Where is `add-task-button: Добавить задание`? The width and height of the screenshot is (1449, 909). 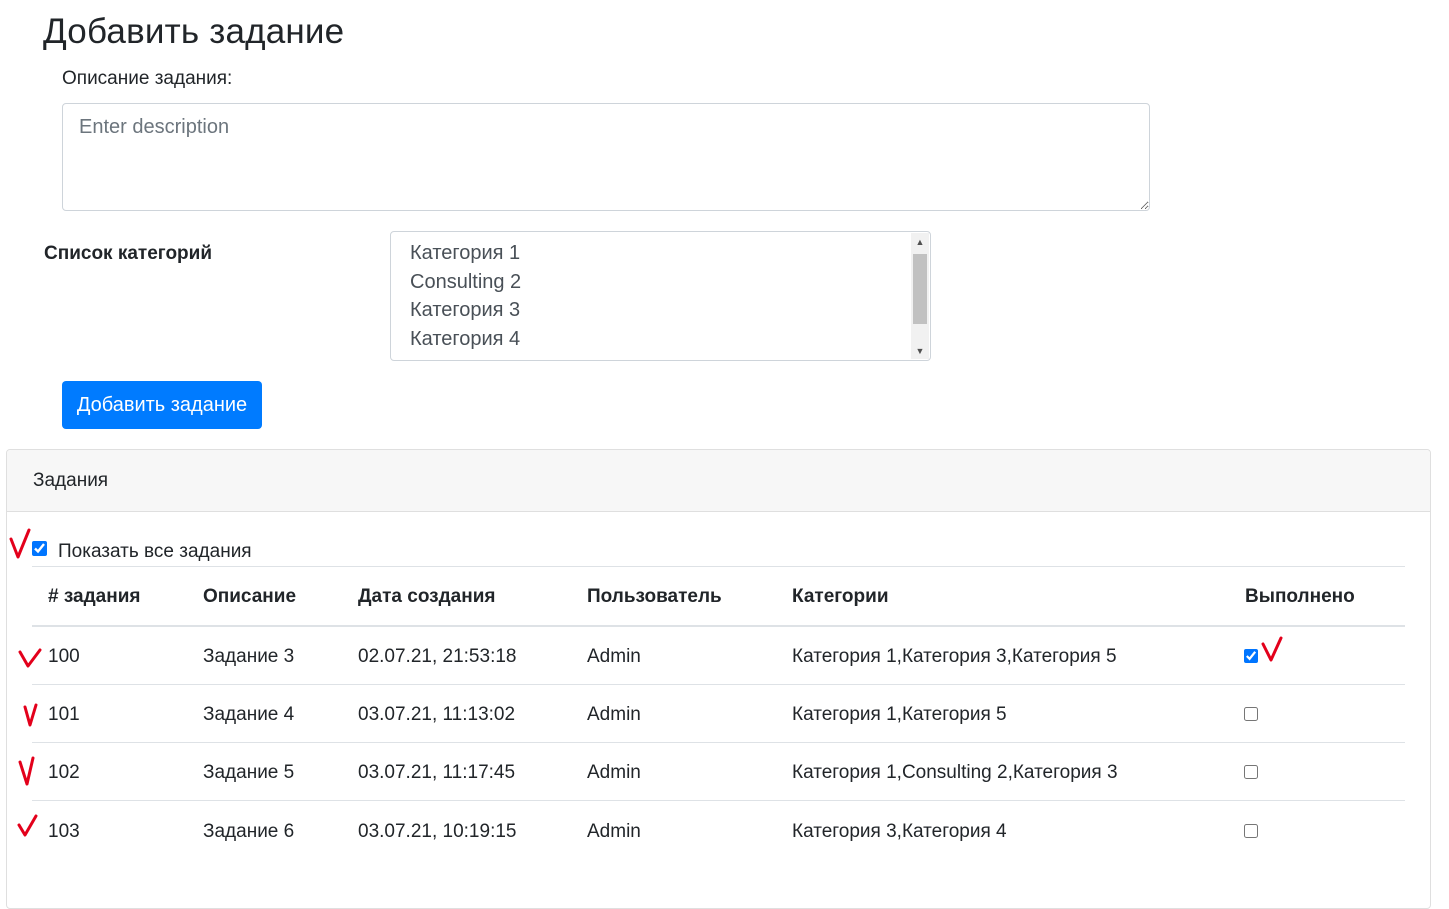 add-task-button: Добавить задание is located at coordinates (162, 405).